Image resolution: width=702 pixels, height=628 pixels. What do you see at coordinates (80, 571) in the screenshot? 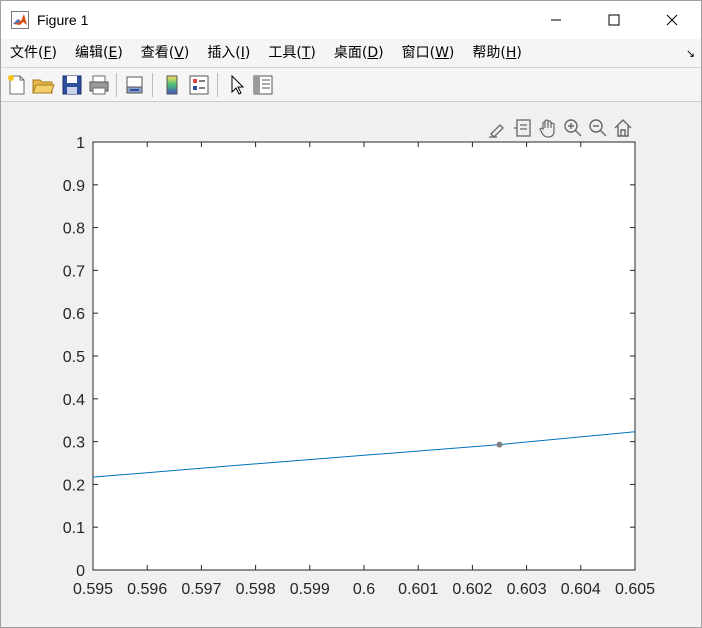
I see `y-tick-label: 0` at bounding box center [80, 571].